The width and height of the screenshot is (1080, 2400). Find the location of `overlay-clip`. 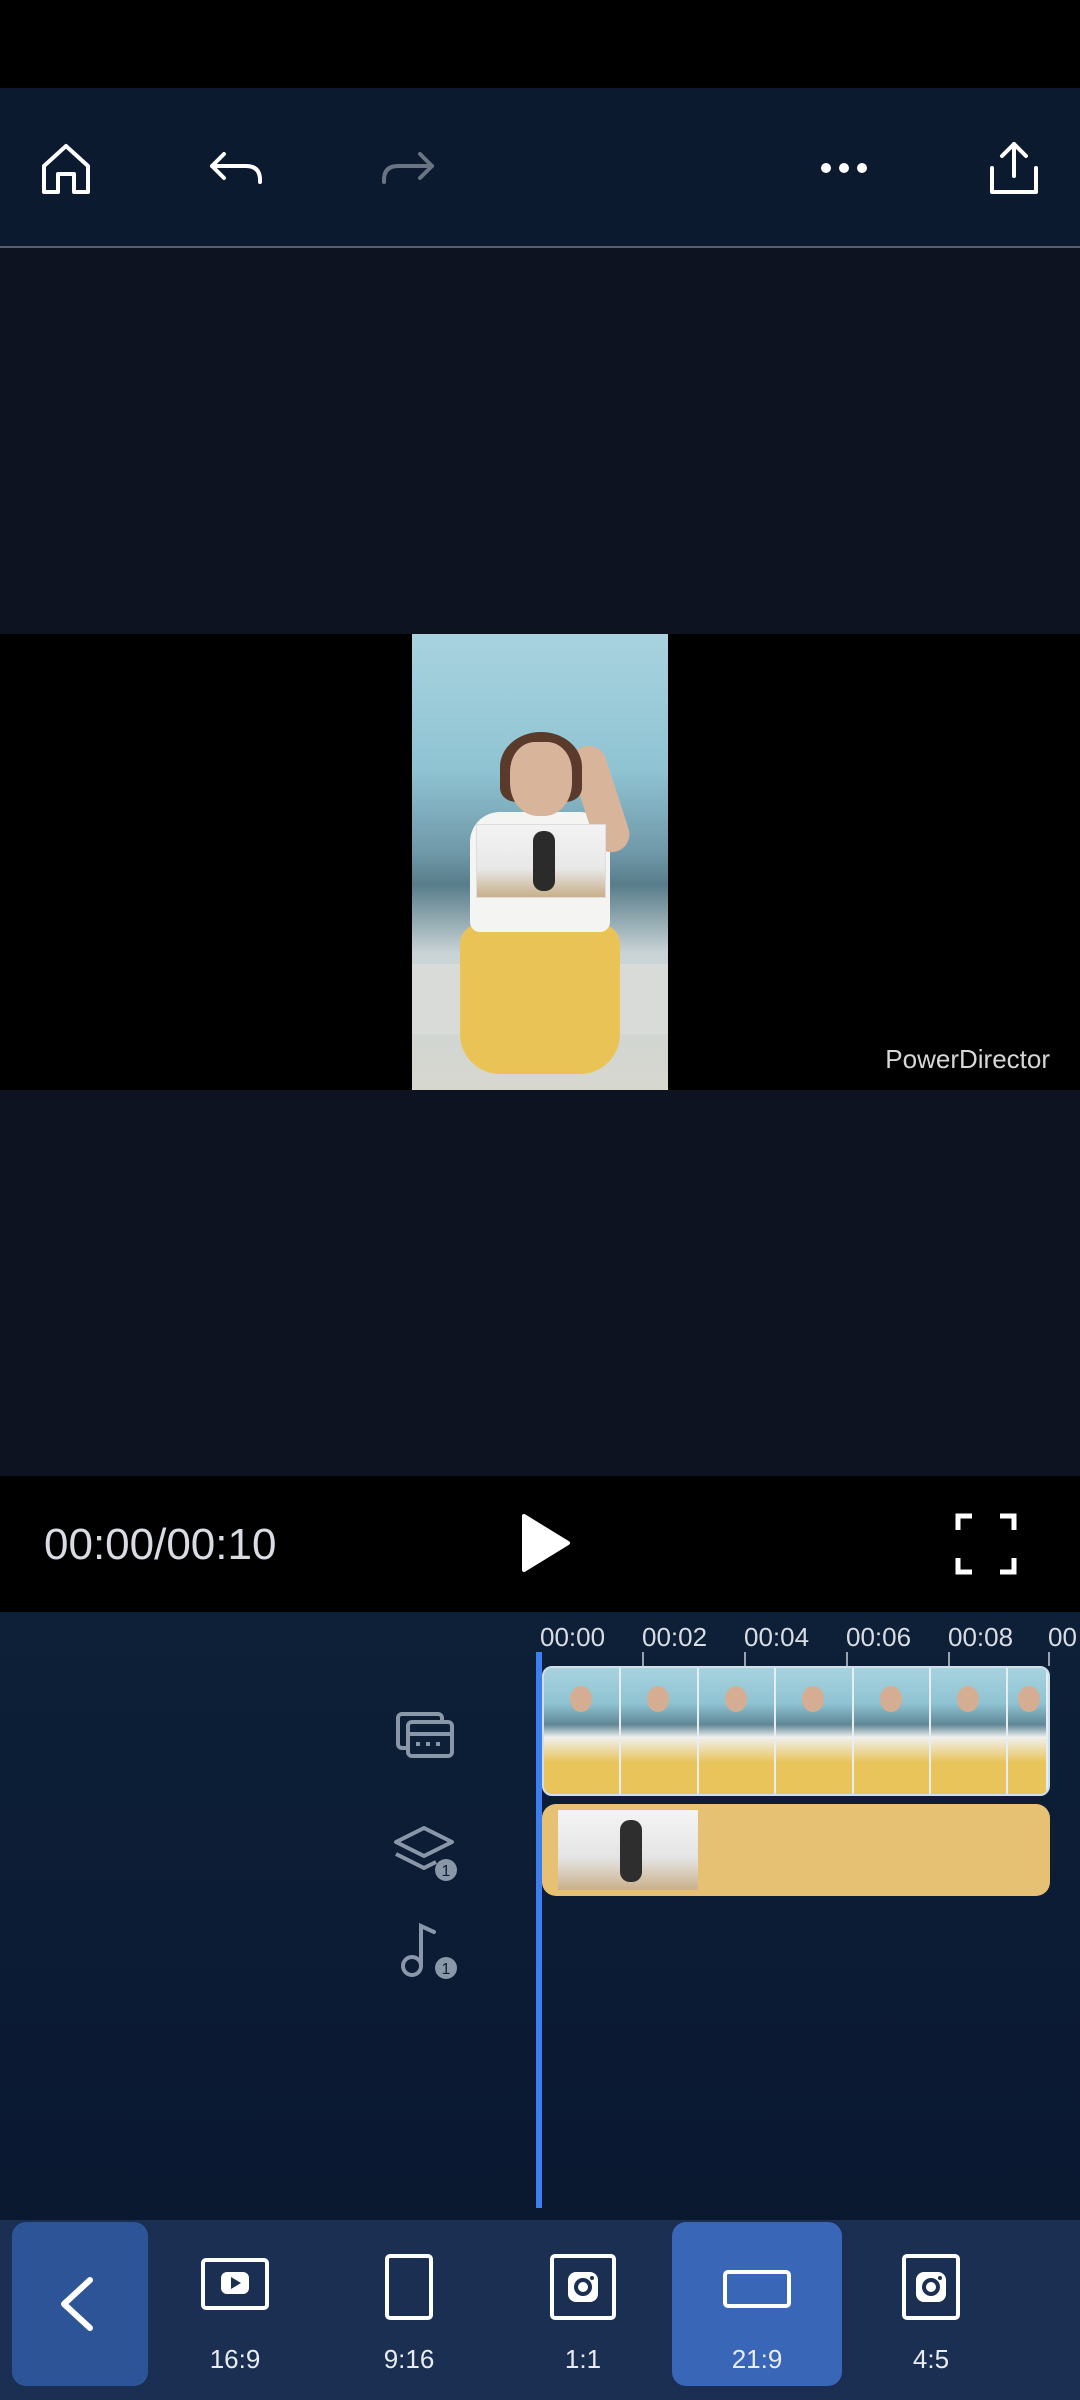

overlay-clip is located at coordinates (796, 1850).